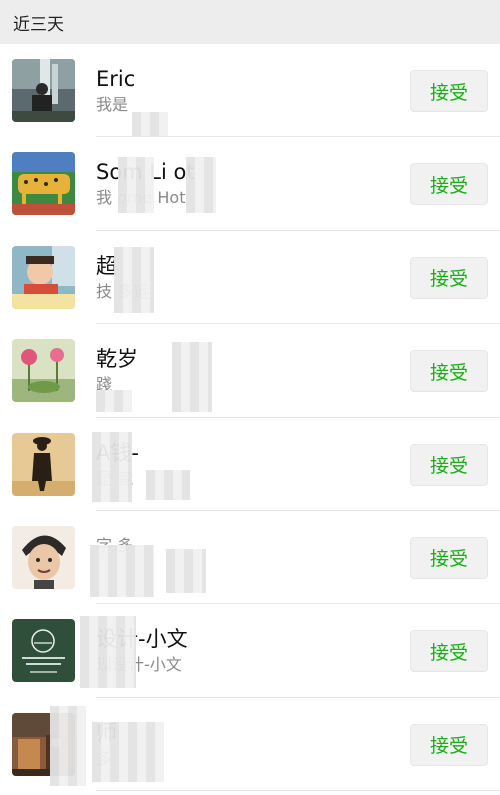 This screenshot has height=795, width=500. I want to click on section-header-recent: 近三天, so click(250, 22).